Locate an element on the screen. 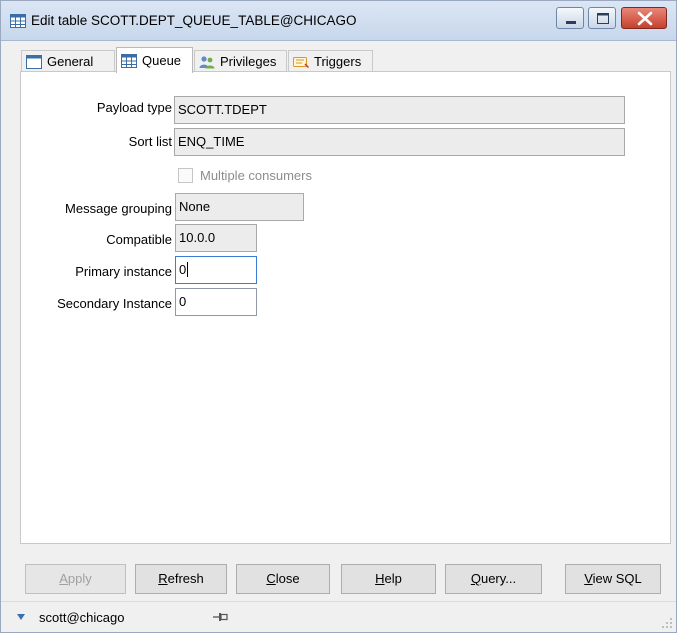 This screenshot has width=677, height=633. view-sql-button: View SQL is located at coordinates (613, 579).